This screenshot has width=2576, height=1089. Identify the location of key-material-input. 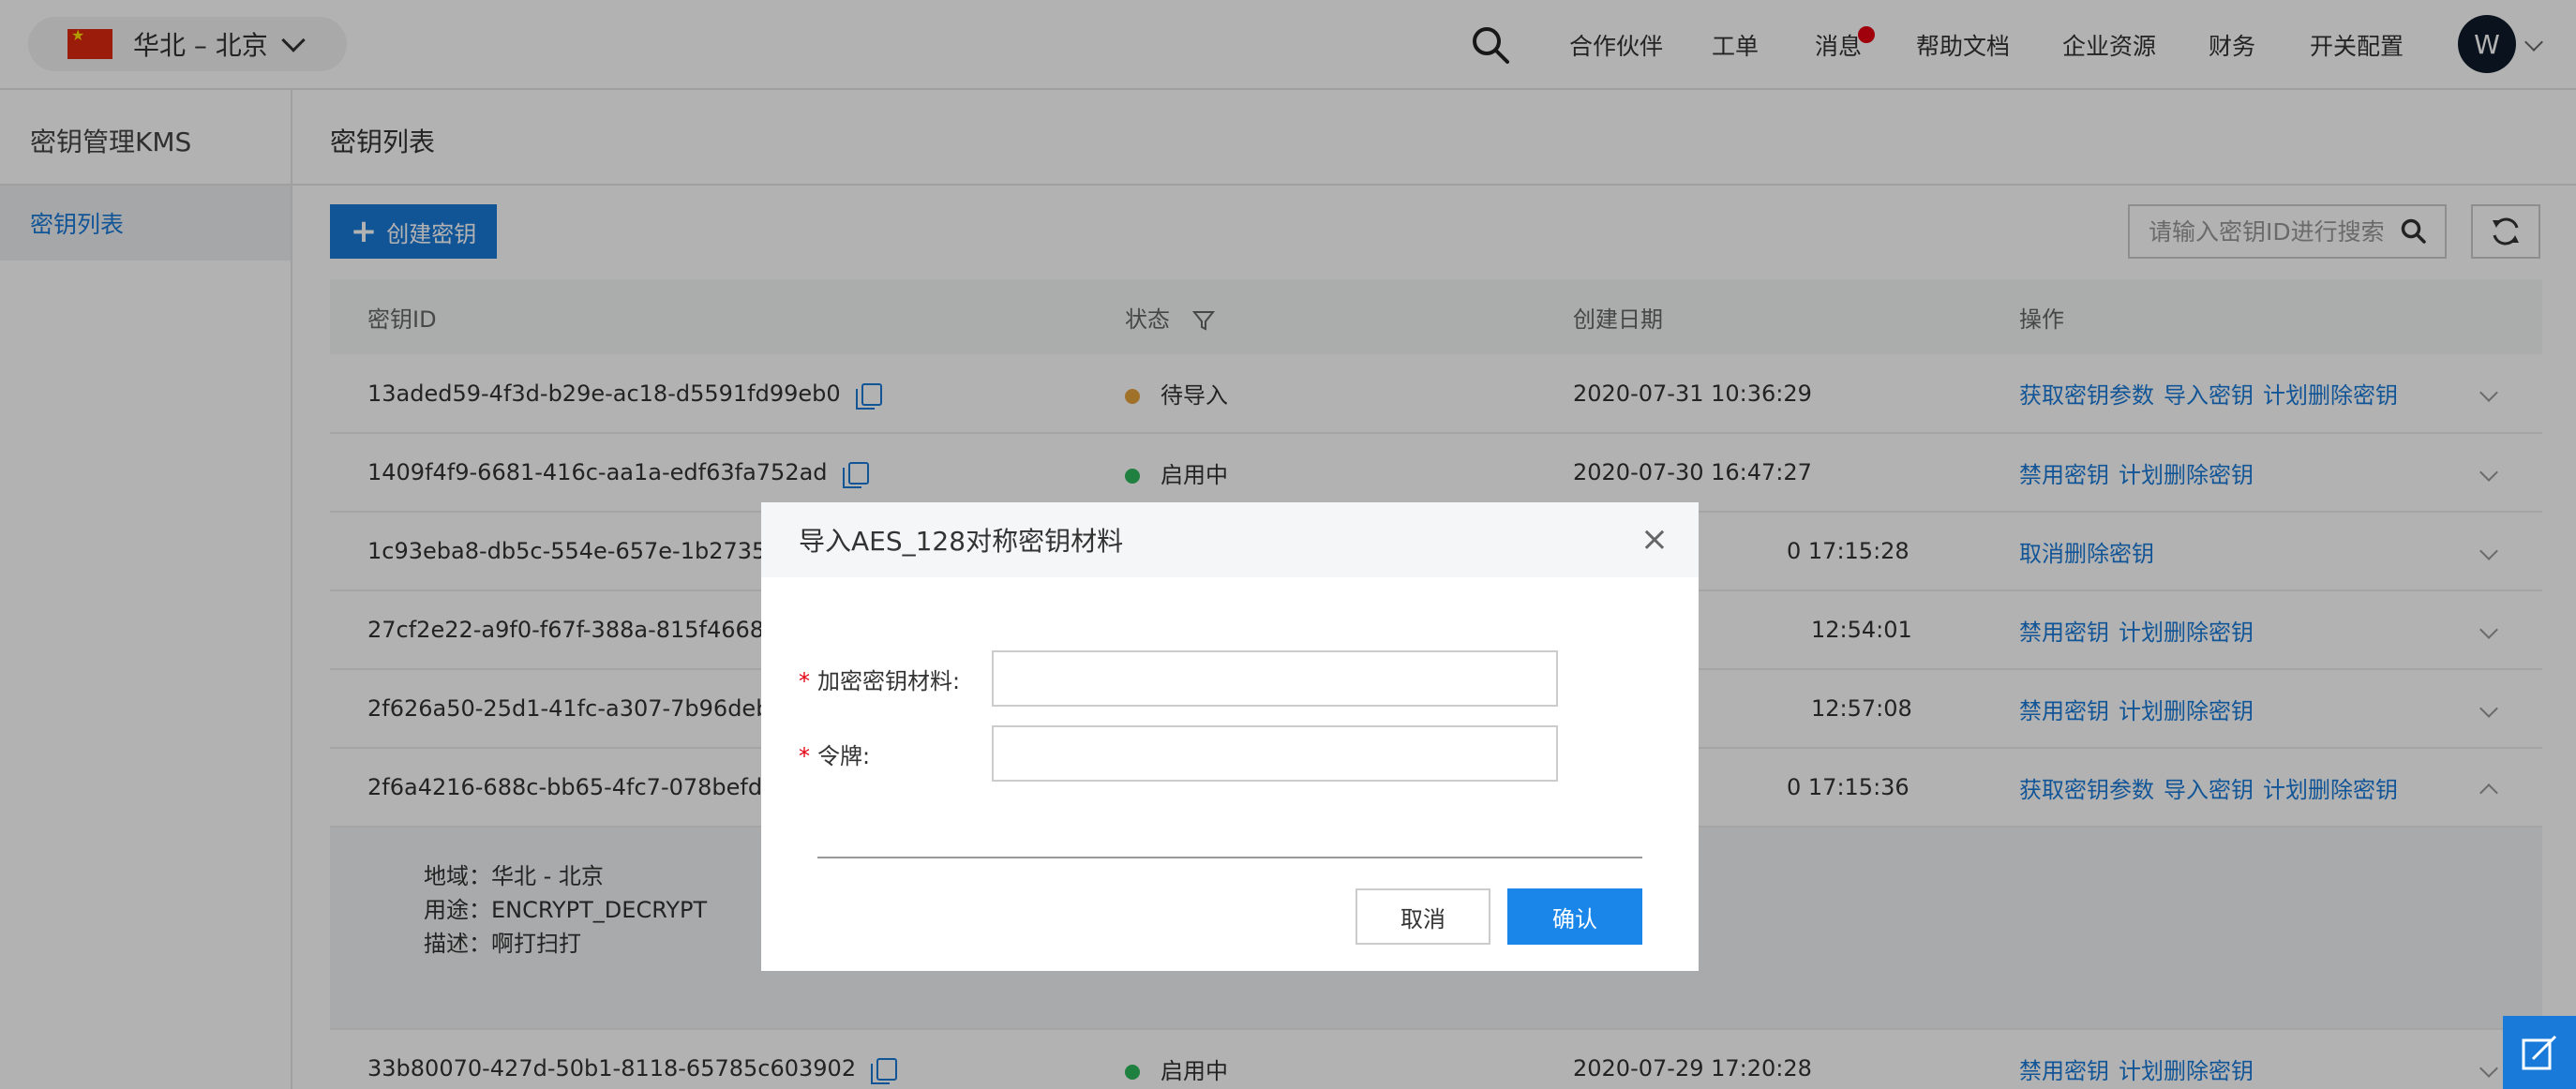
(1275, 678).